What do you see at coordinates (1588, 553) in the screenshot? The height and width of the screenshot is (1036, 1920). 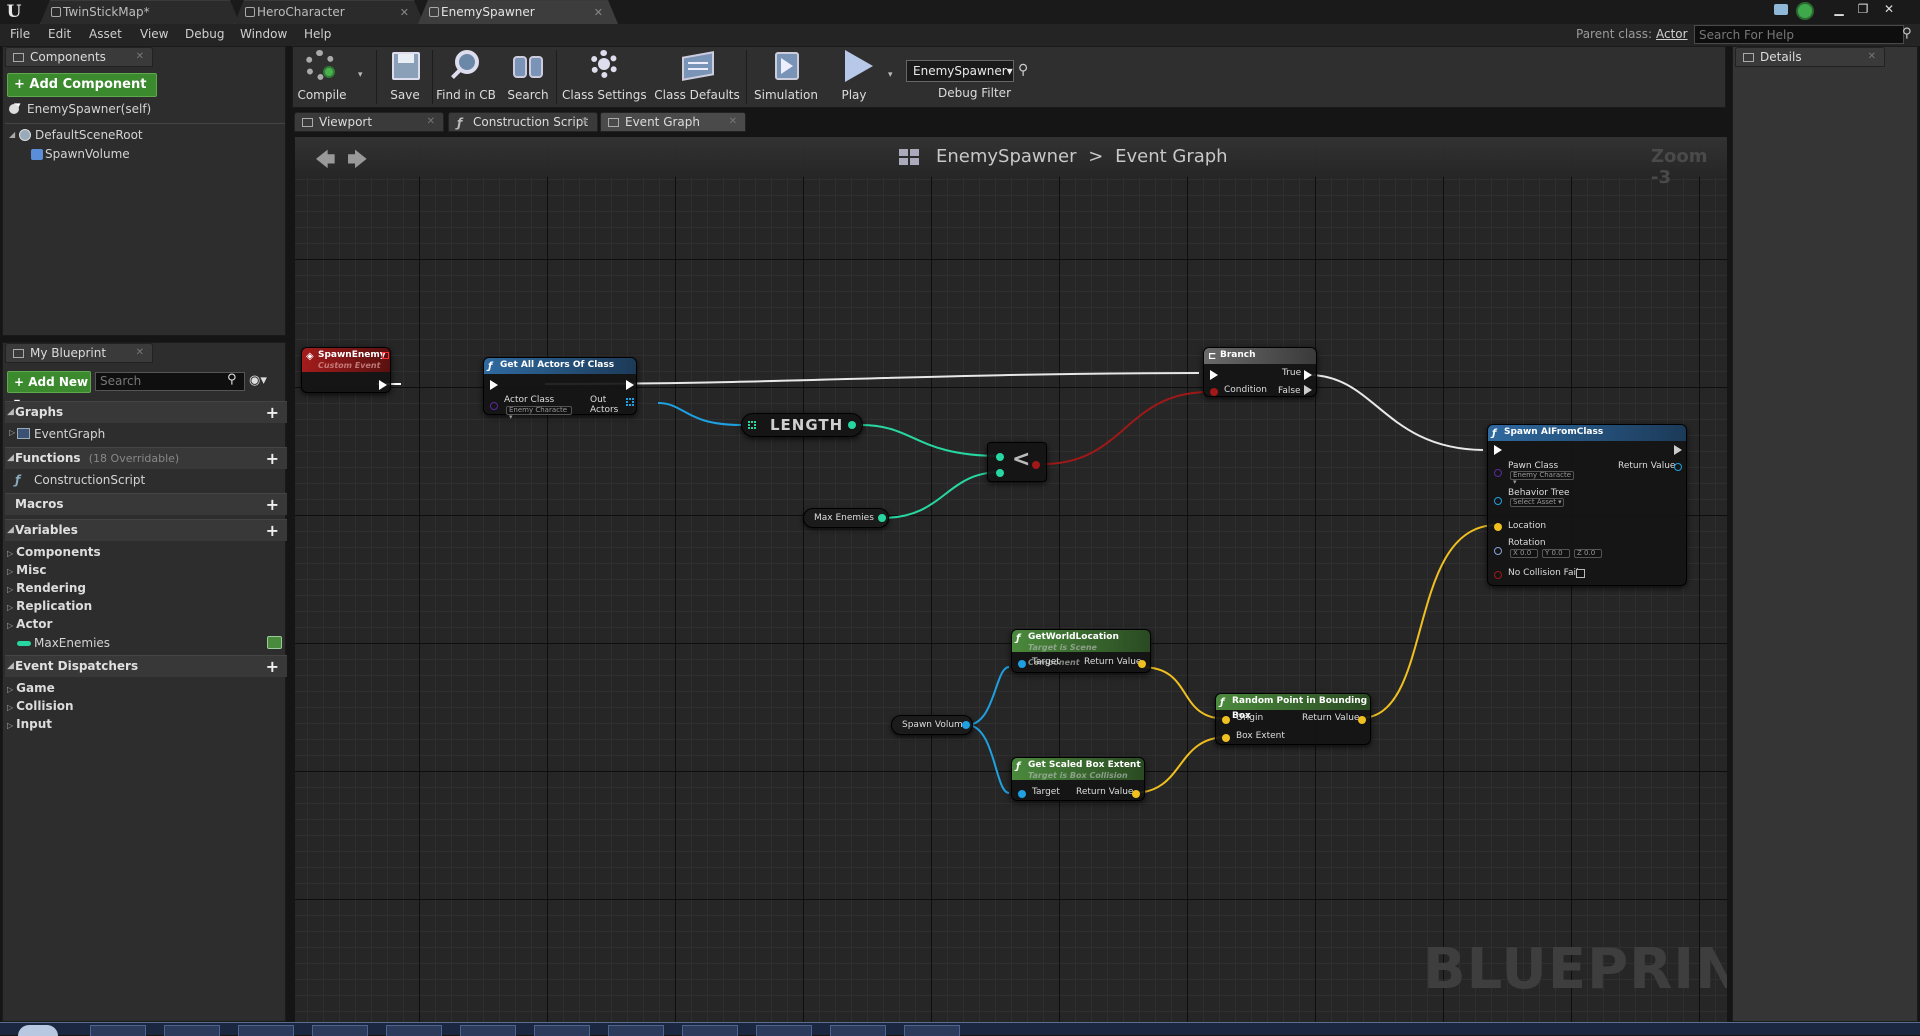 I see `rotation-z-field: Z 0.0` at bounding box center [1588, 553].